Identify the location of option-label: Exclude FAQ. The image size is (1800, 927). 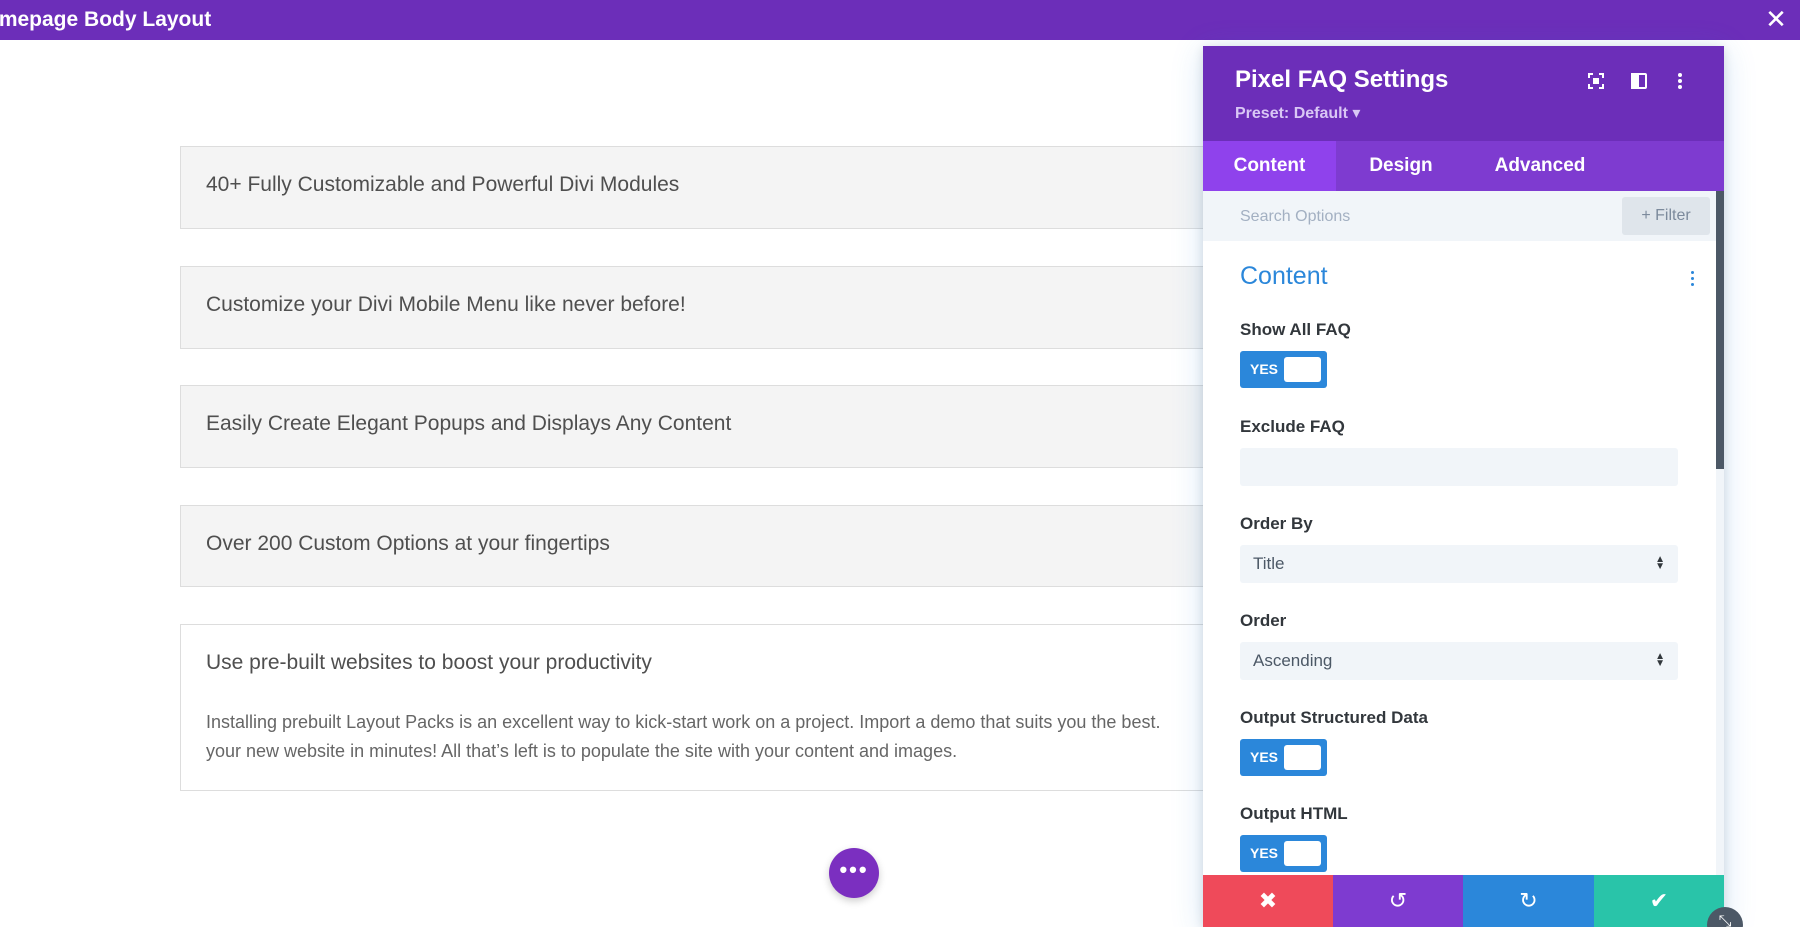
(1292, 426).